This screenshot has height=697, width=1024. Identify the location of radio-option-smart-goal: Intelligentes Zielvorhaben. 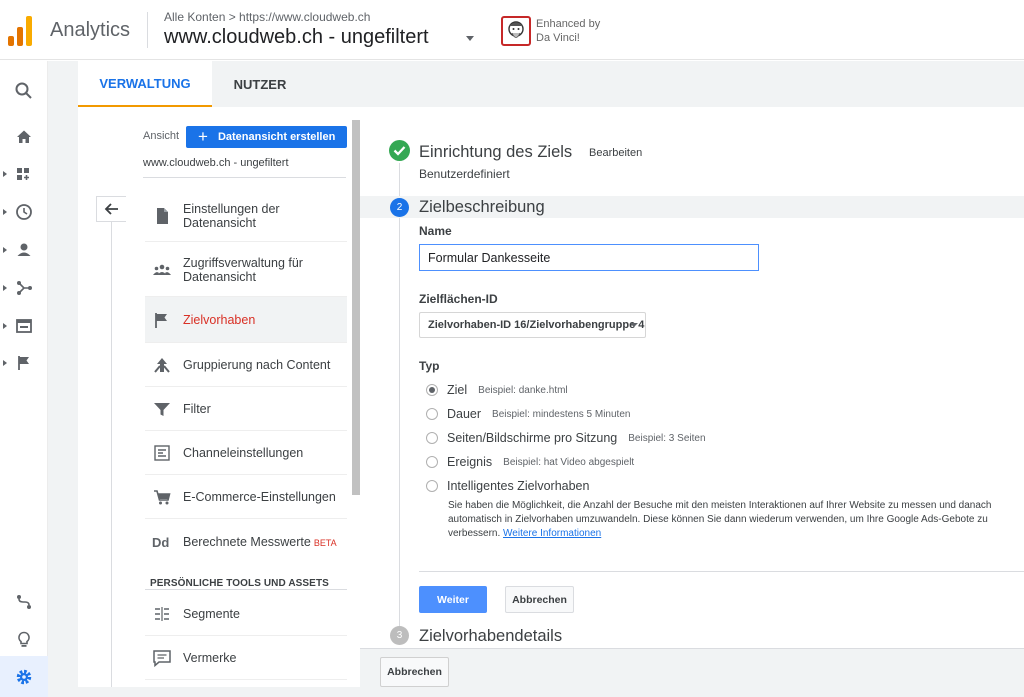
(507, 486).